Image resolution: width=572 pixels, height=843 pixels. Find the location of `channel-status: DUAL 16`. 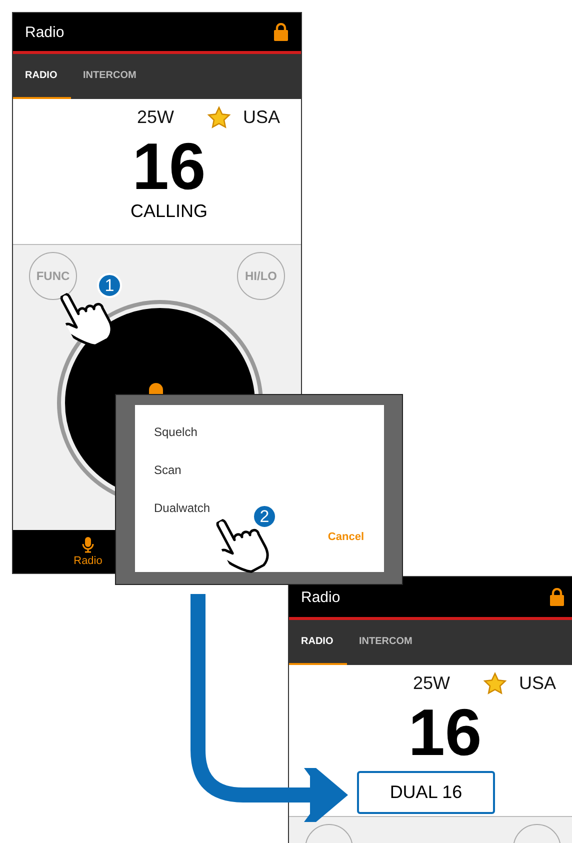

channel-status: DUAL 16 is located at coordinates (426, 792).